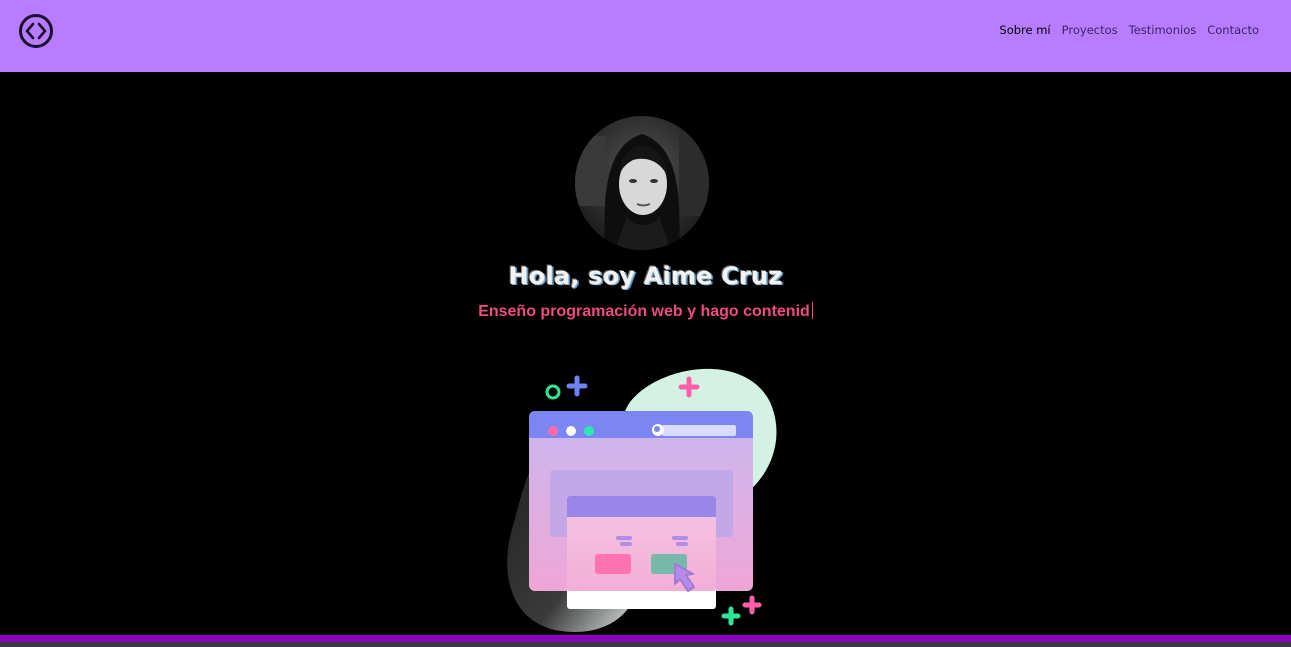 The width and height of the screenshot is (1291, 647). What do you see at coordinates (1090, 30) in the screenshot?
I see `nav-link-proyectos: Proyectos` at bounding box center [1090, 30].